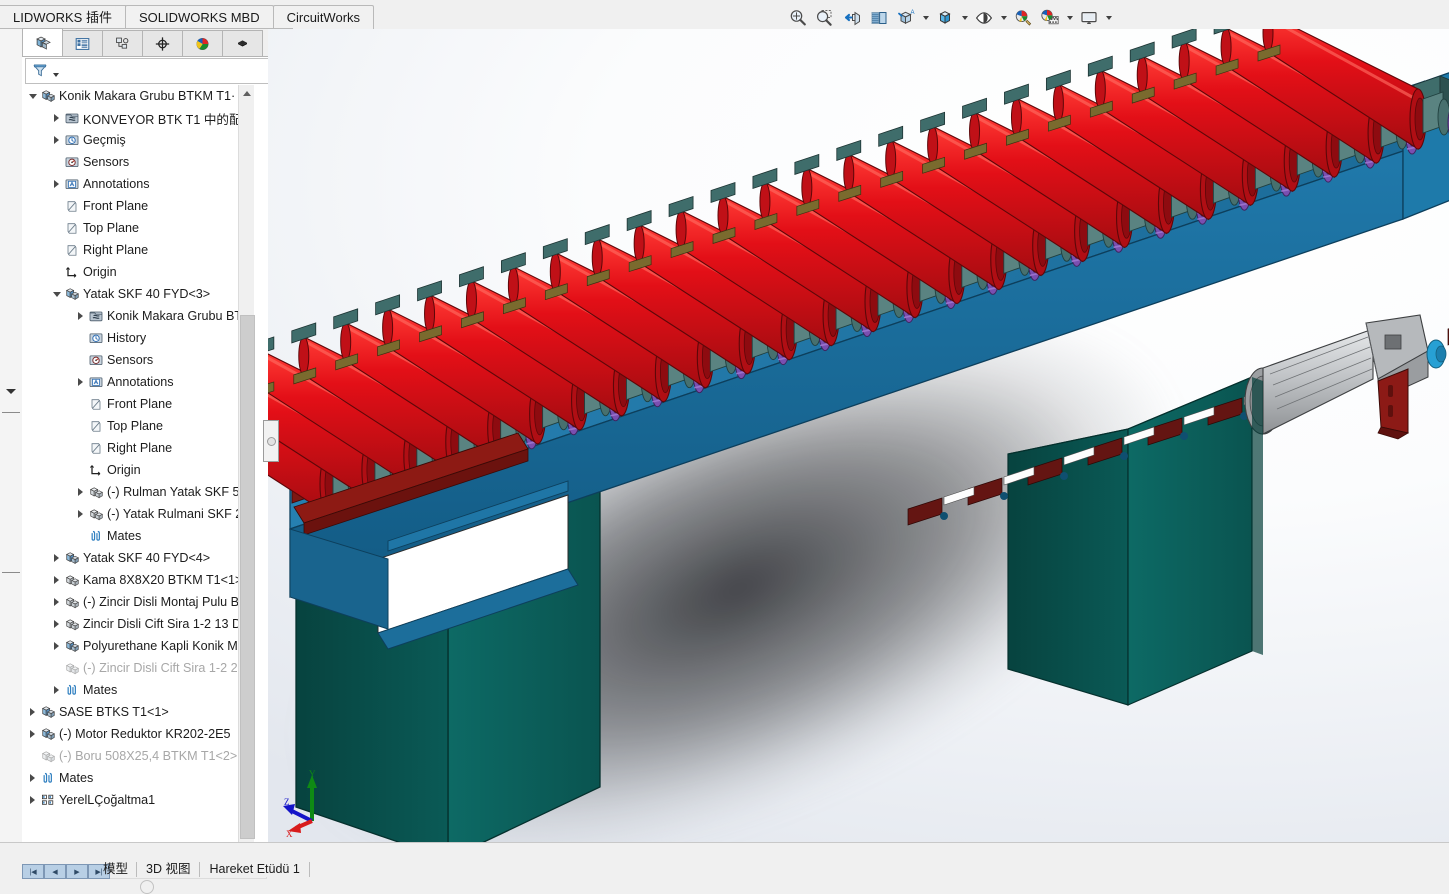 The height and width of the screenshot is (894, 1449). I want to click on command-tab-solidworks-addins: LIDWORKS 插件, so click(63, 17).